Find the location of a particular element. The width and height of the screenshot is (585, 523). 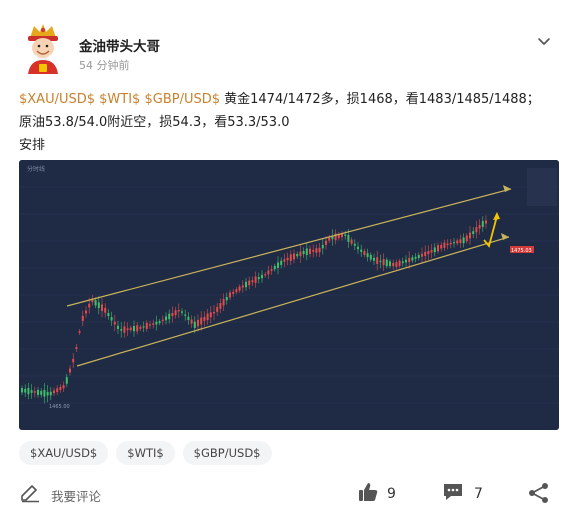

thumbs-up-icon is located at coordinates (368, 494).